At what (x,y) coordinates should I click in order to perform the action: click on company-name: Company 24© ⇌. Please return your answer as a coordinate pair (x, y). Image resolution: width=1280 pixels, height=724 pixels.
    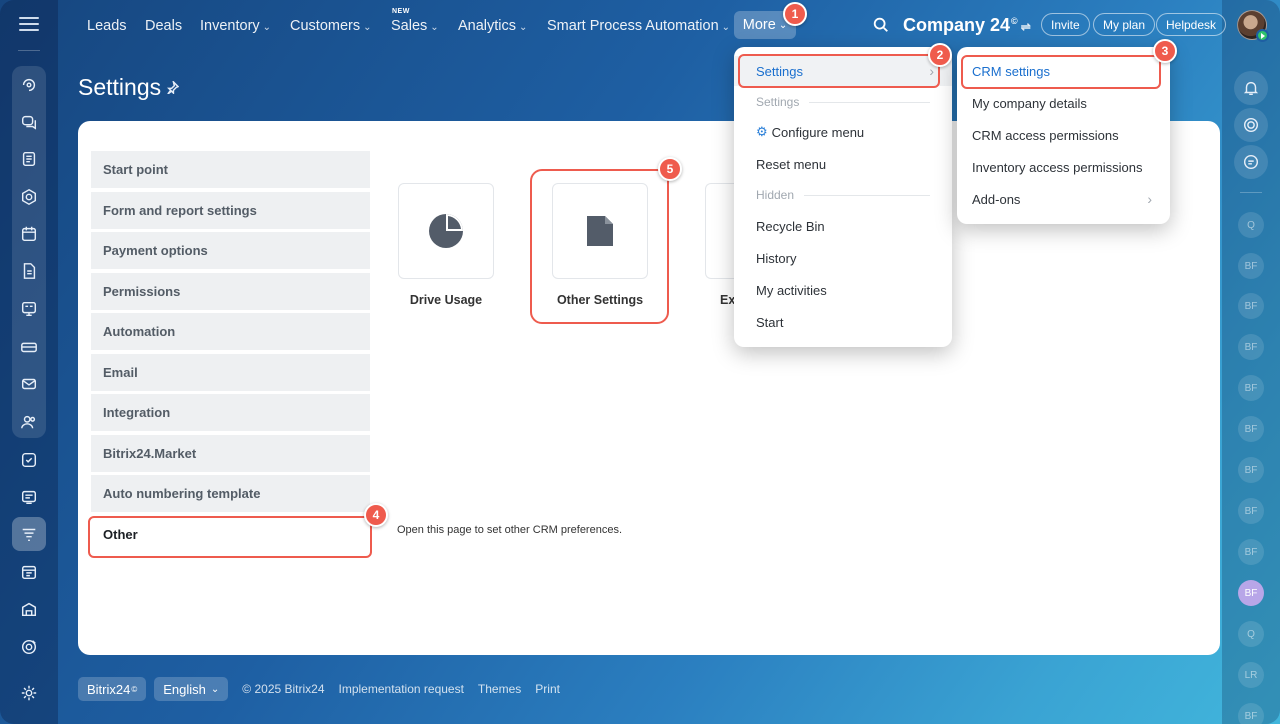
    Looking at the image, I should click on (967, 25).